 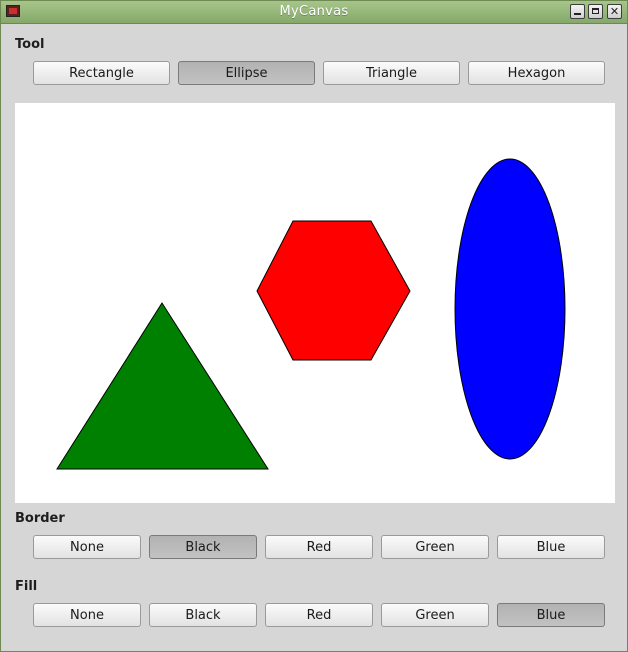 I want to click on tool-label: Tool, so click(x=30, y=44).